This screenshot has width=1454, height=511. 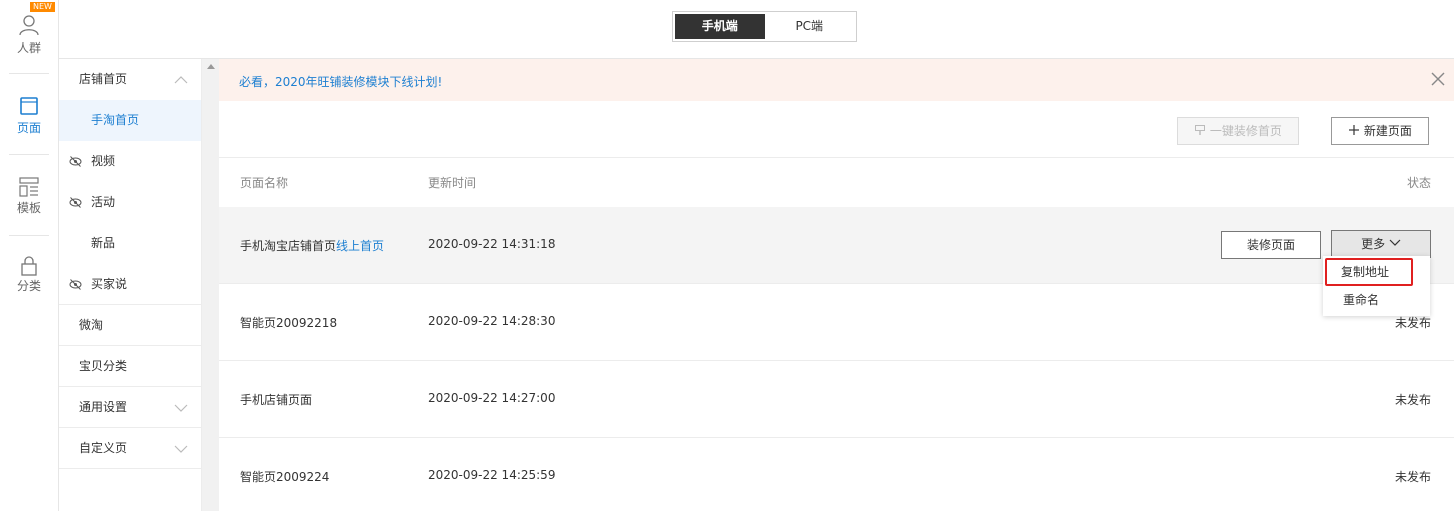 What do you see at coordinates (103, 202) in the screenshot?
I see `nav-item-label: 活动` at bounding box center [103, 202].